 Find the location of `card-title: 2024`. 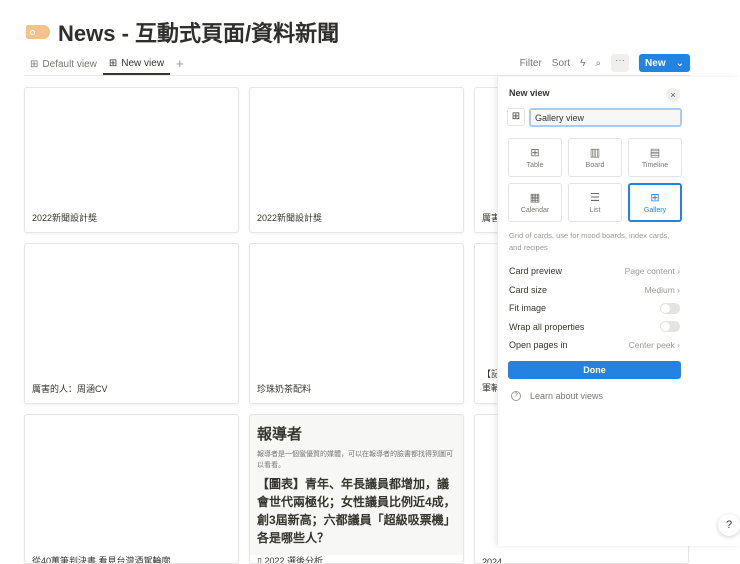

card-title: 2024 is located at coordinates (492, 560).